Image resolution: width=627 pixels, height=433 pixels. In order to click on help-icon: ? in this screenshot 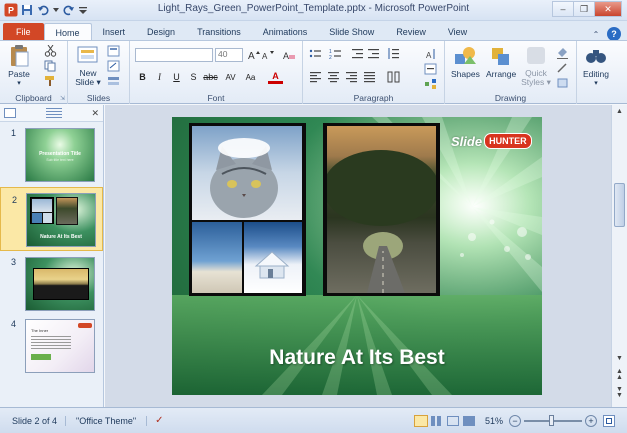, I will do `click(614, 34)`.